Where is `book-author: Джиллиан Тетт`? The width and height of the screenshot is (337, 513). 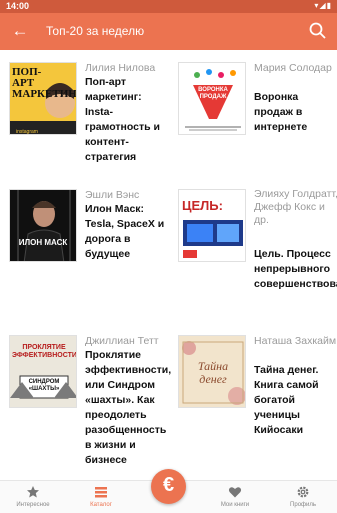 book-author: Джиллиан Тетт is located at coordinates (122, 341).